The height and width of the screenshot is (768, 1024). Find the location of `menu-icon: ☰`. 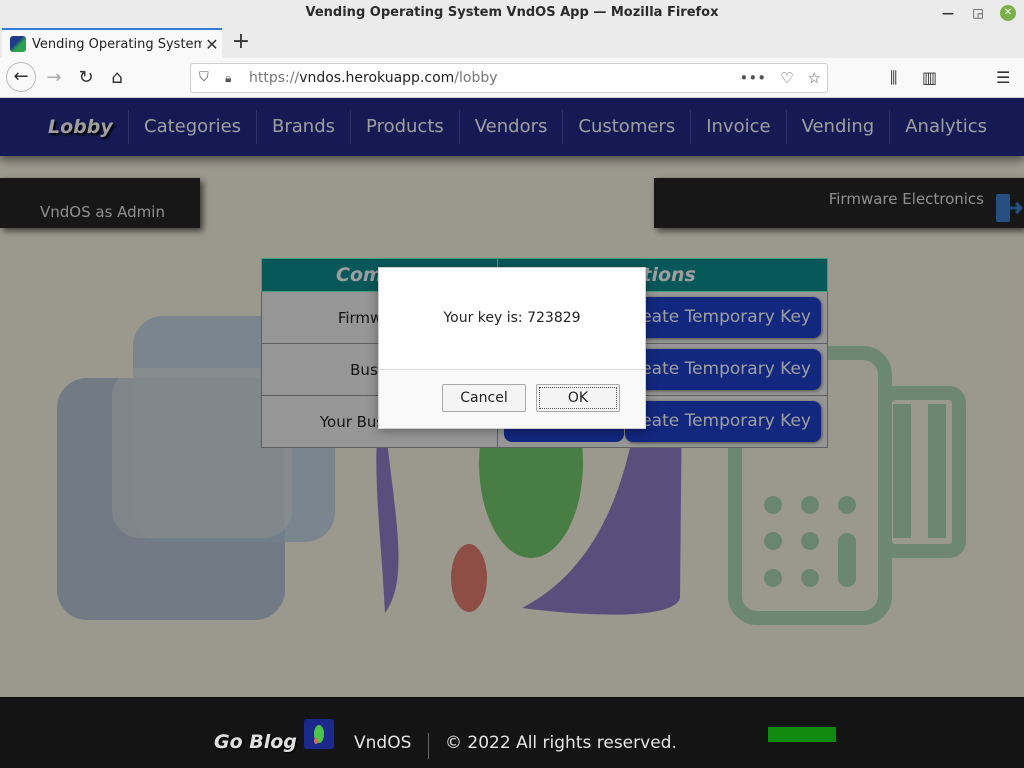

menu-icon: ☰ is located at coordinates (1003, 78).